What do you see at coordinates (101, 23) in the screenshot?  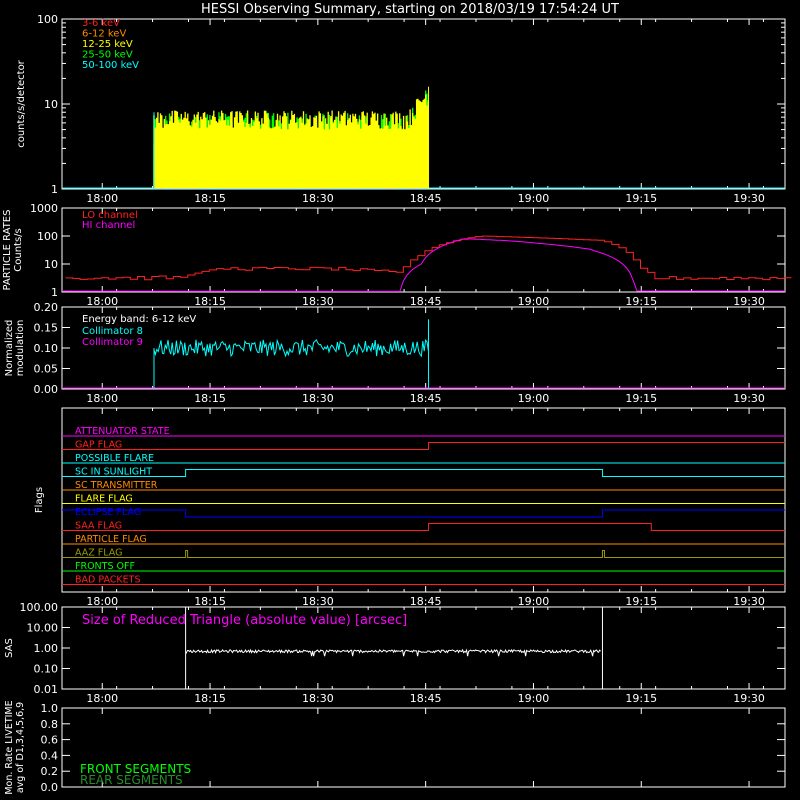 I see `legend-entry-3-6-keV: 3-6 keV` at bounding box center [101, 23].